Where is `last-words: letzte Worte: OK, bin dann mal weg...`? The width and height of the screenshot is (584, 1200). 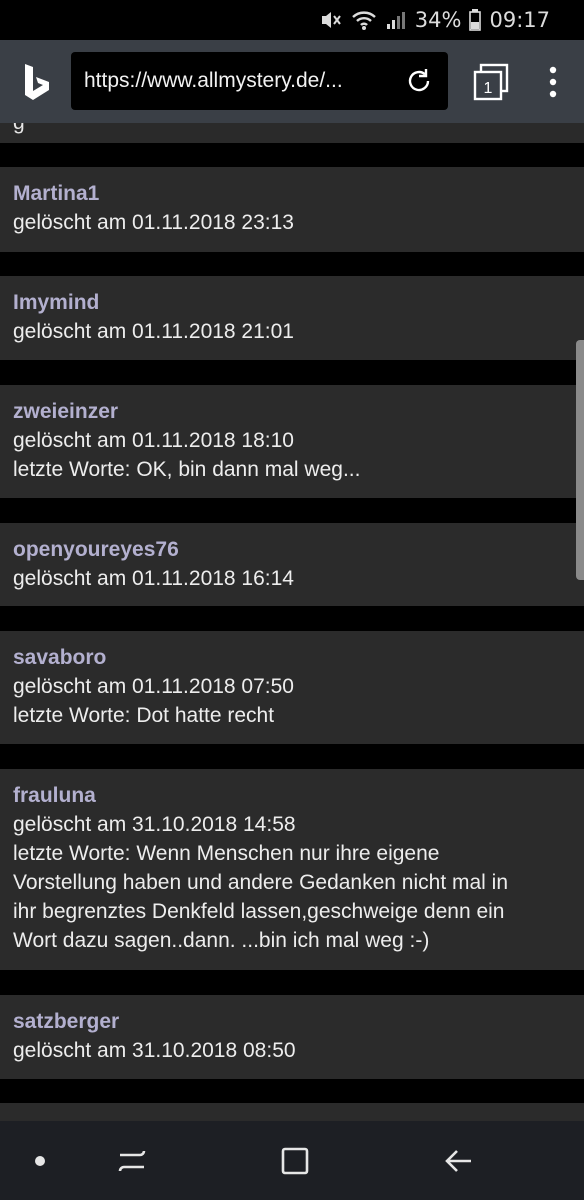
last-words: letzte Worte: OK, bin dann mal weg... is located at coordinates (187, 469).